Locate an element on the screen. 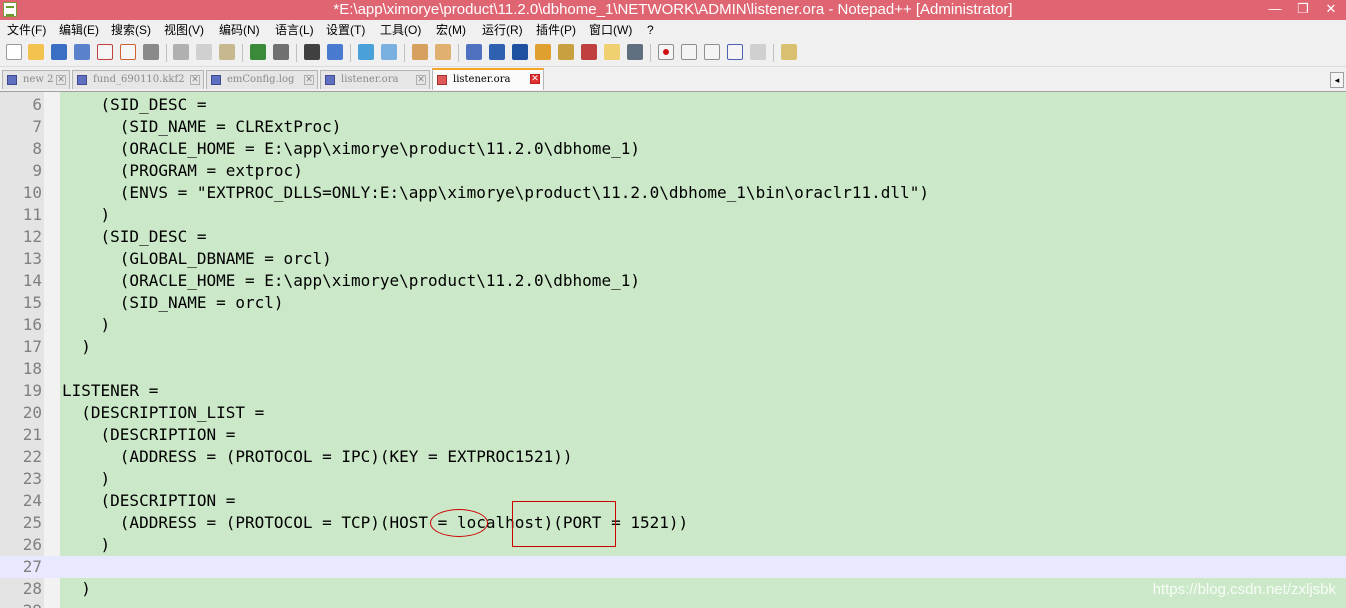  redo-icon is located at coordinates (281, 52).